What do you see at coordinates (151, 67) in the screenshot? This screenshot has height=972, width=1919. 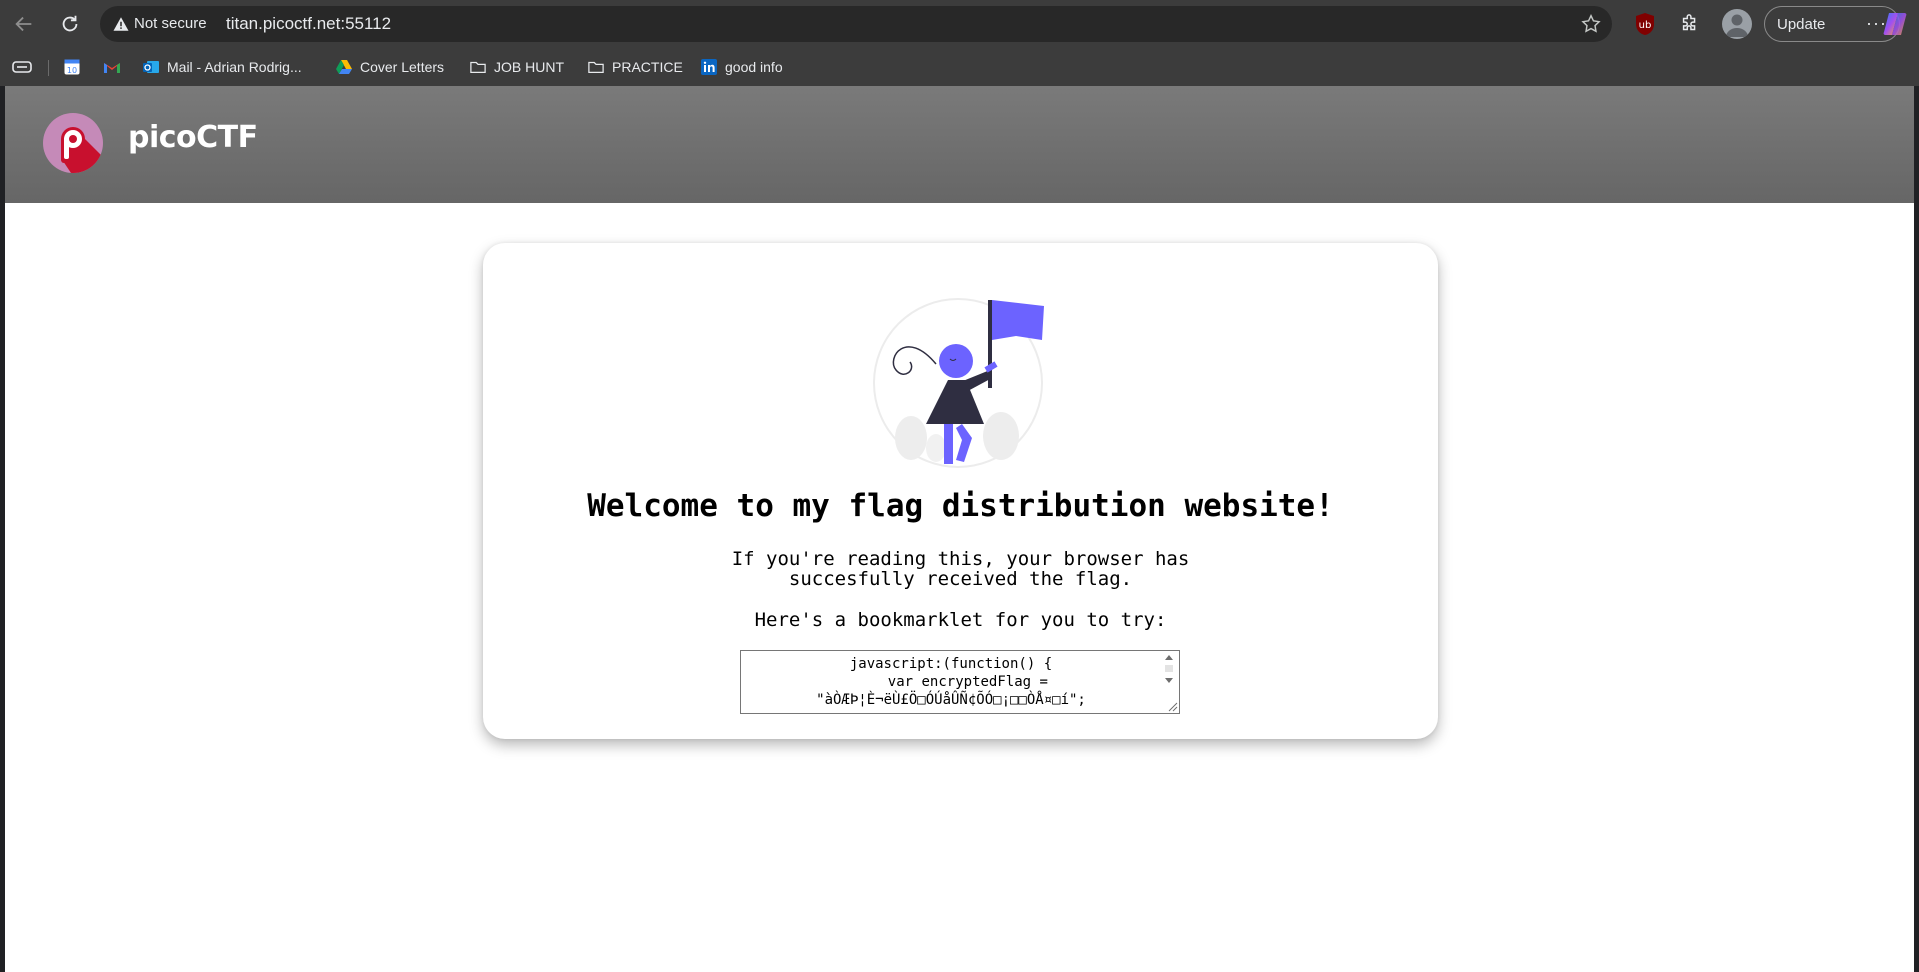 I see `outlook-icon` at bounding box center [151, 67].